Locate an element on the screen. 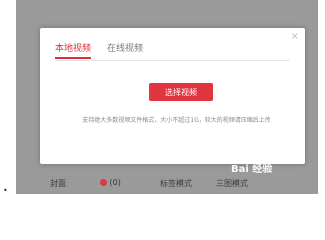  tab-bar: 本地视频 在线视频 is located at coordinates (99, 50).